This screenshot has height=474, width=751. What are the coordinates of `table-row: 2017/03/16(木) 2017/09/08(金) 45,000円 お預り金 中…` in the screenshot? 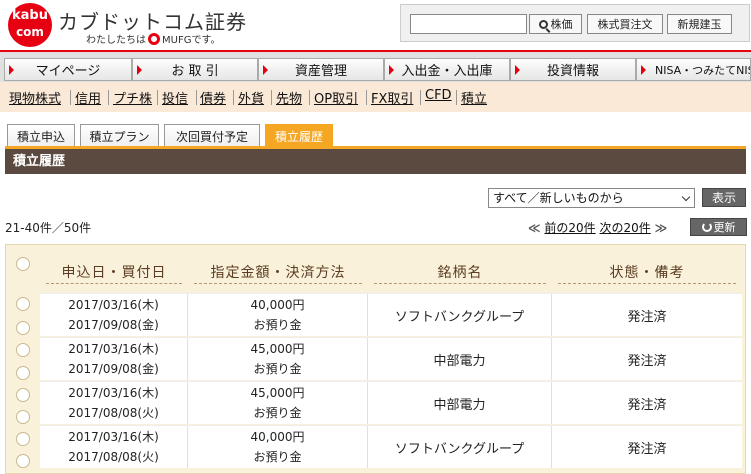 It's located at (391, 358).